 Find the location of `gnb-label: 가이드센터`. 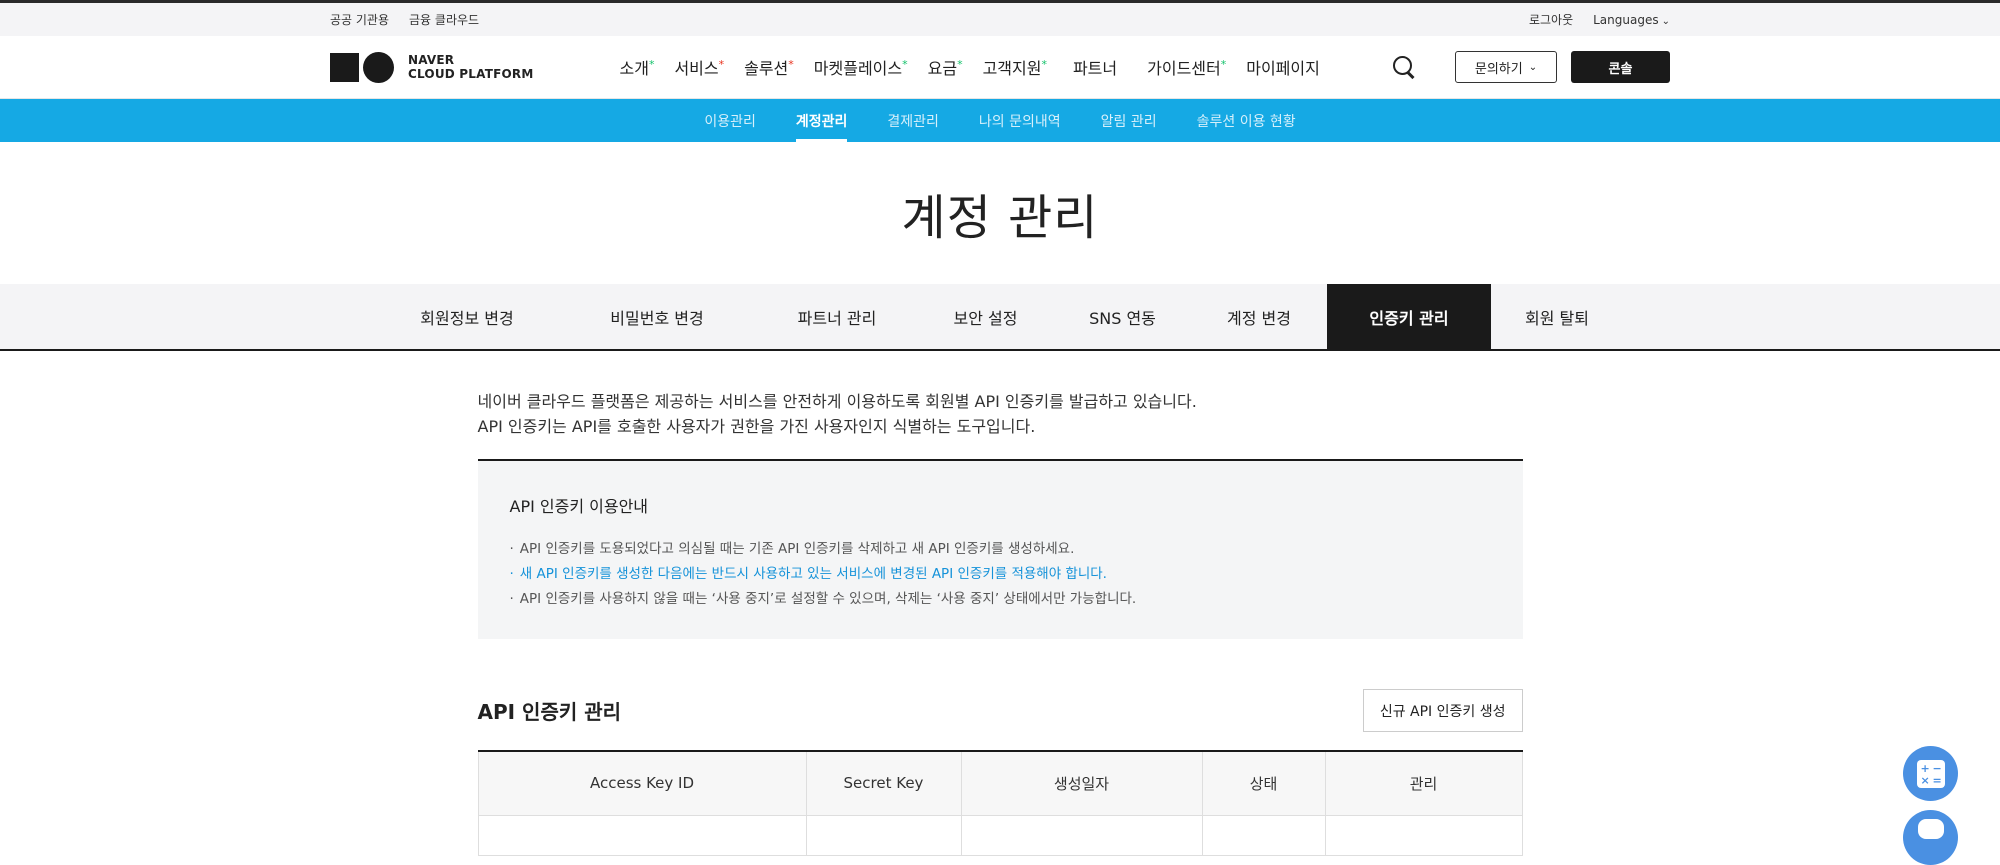

gnb-label: 가이드센터 is located at coordinates (1184, 68).